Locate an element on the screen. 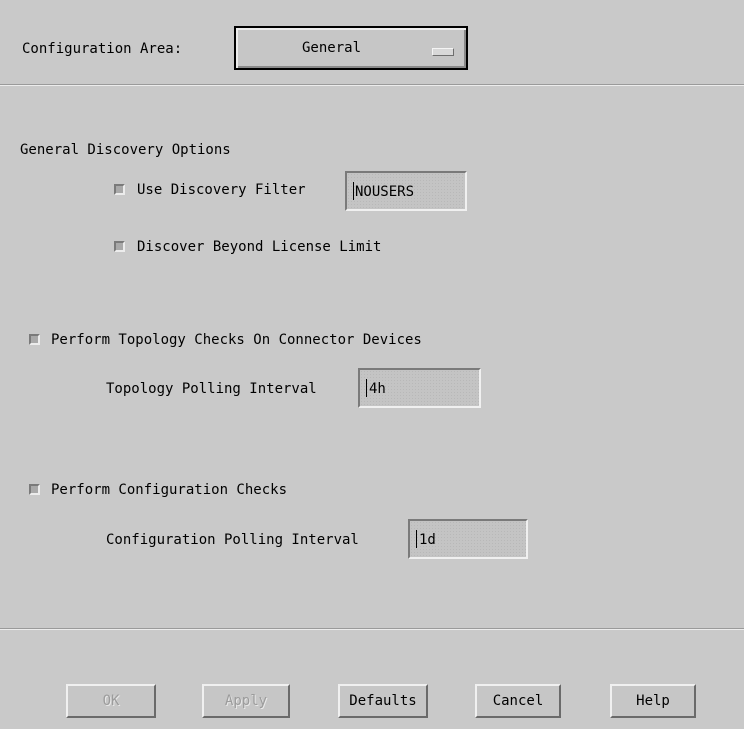  help-button: Help is located at coordinates (653, 701).